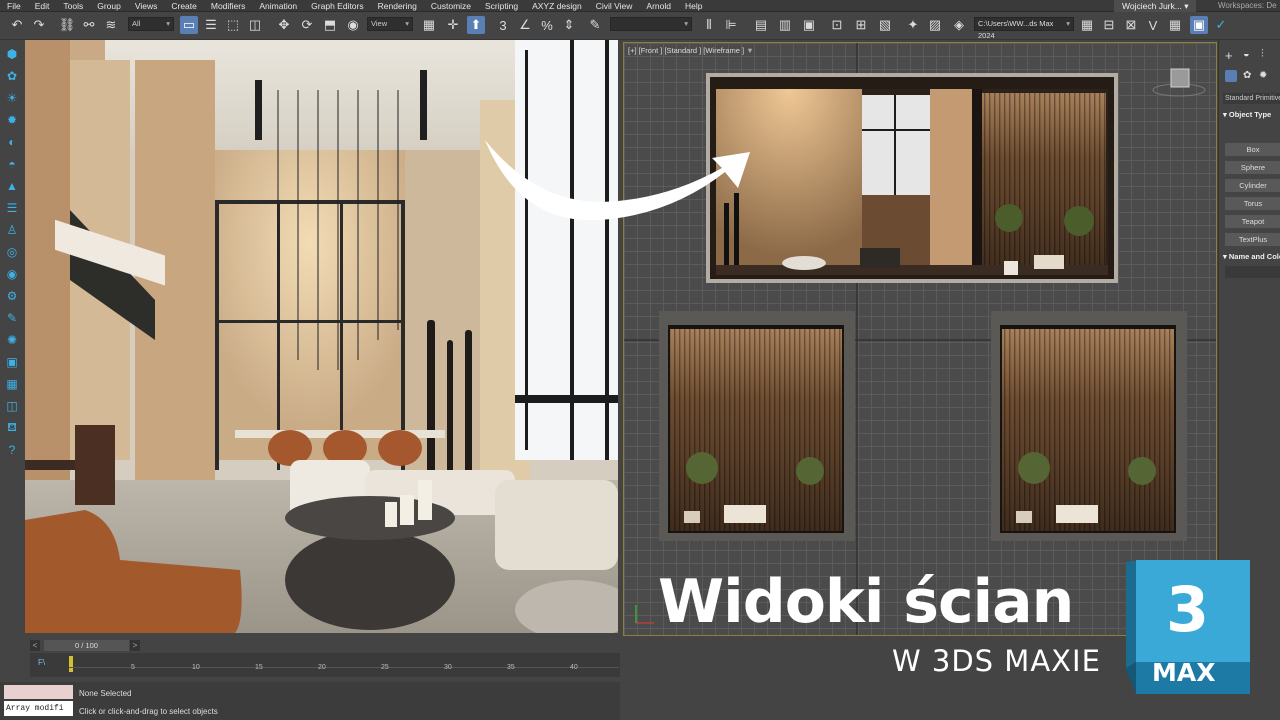 The image size is (1280, 720). What do you see at coordinates (12, 296) in the screenshot?
I see `utilities-icon: ⚙` at bounding box center [12, 296].